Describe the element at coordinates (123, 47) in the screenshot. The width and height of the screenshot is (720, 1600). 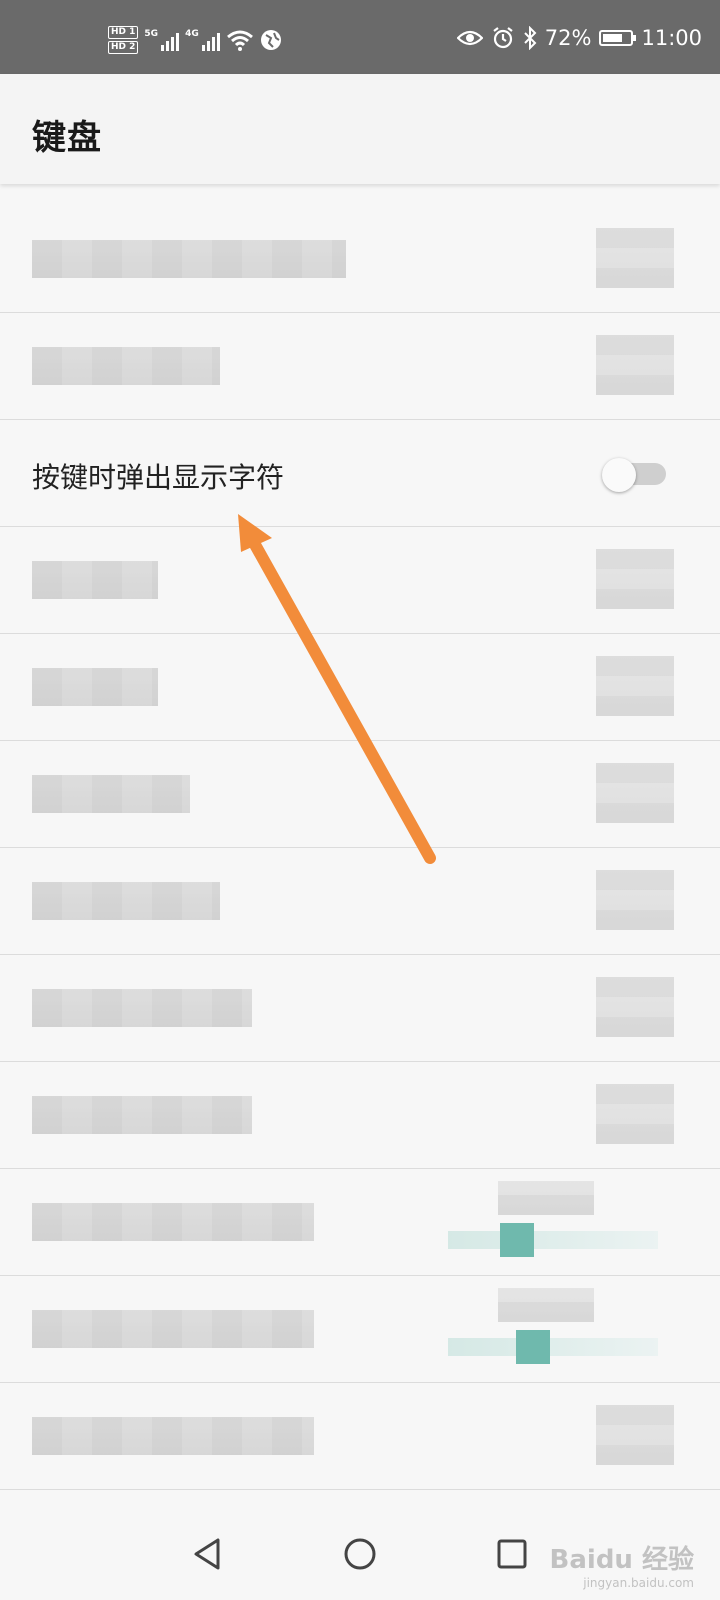
I see `hd2-badge: HD 2` at that location.